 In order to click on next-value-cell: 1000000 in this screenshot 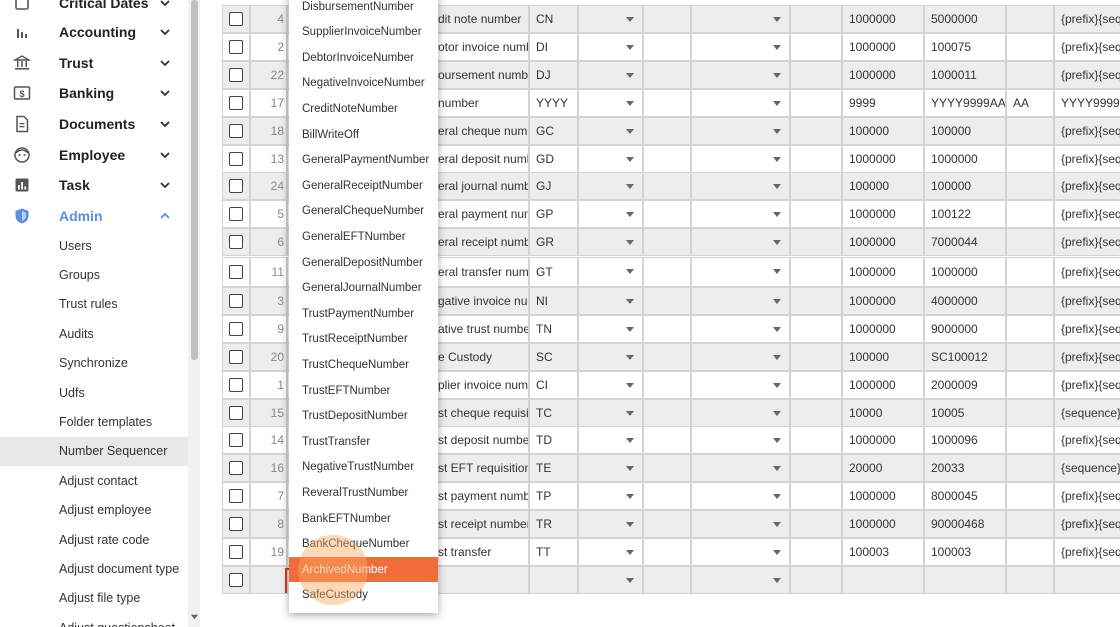, I will do `click(965, 272)`.